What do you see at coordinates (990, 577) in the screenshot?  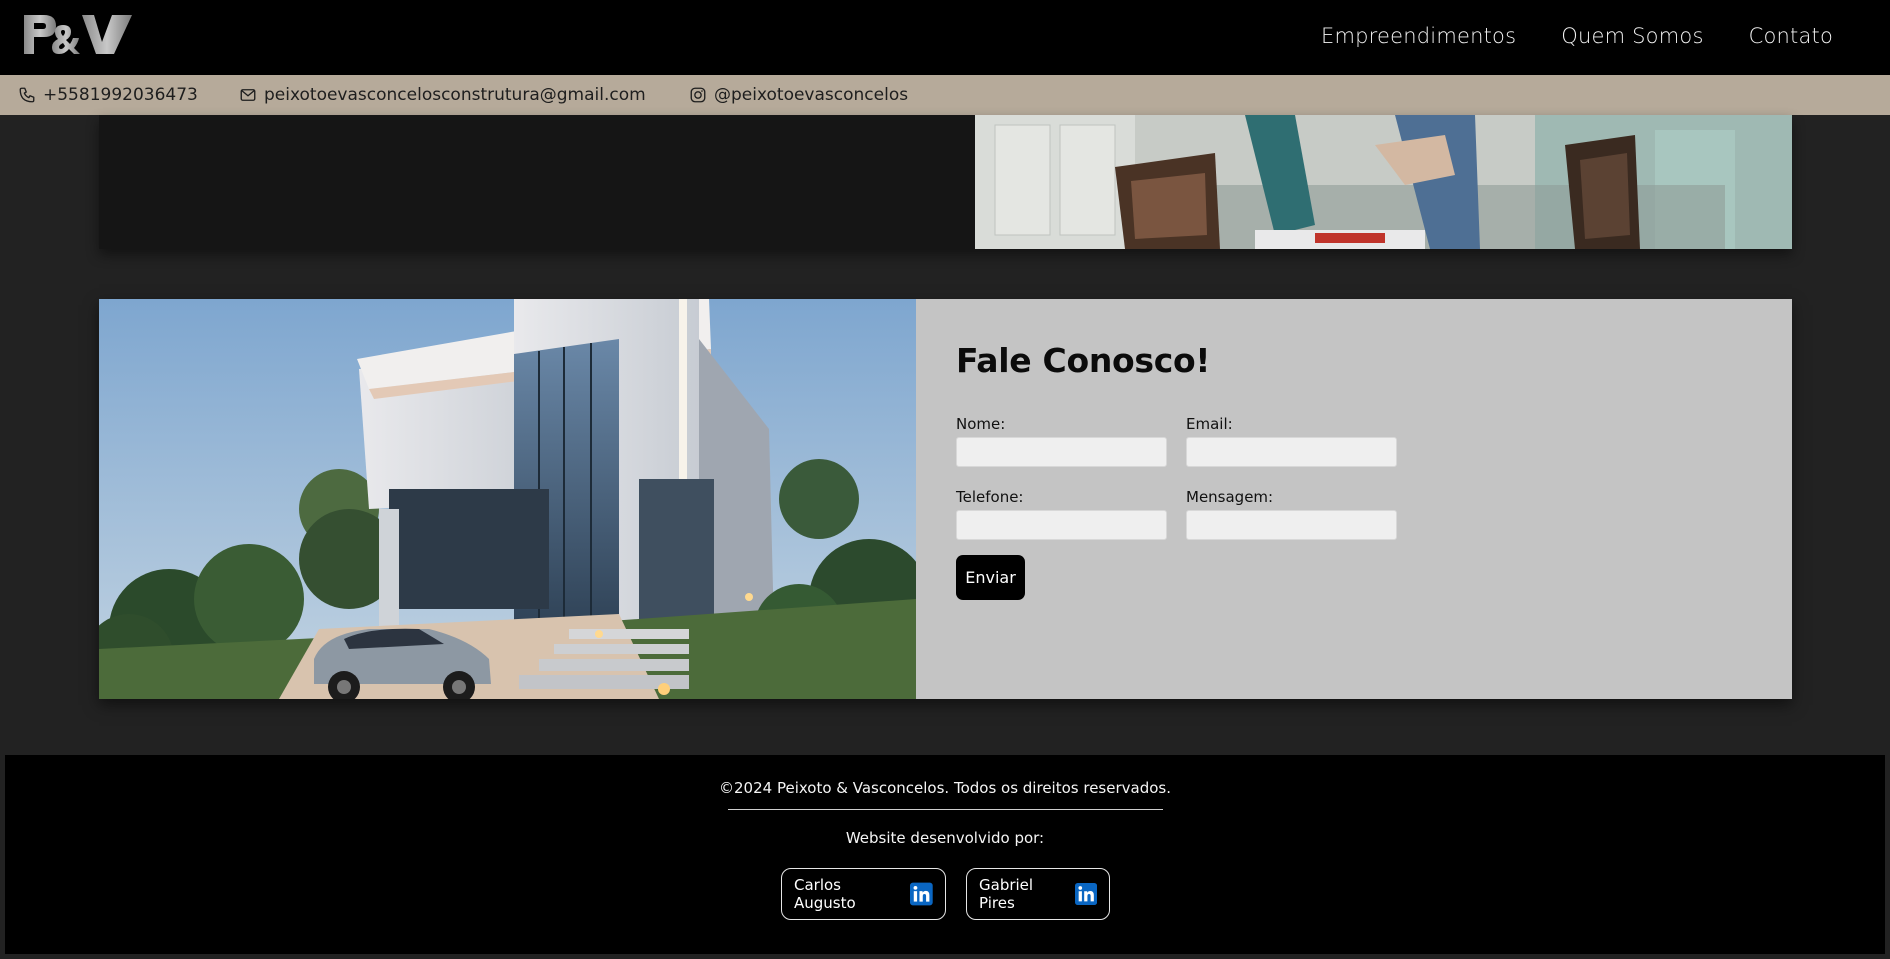 I see `send-button: Enviar` at bounding box center [990, 577].